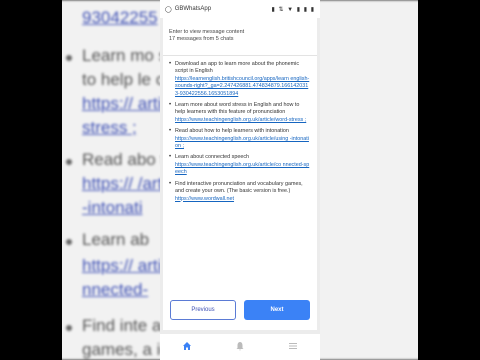 This screenshot has width=480, height=360. What do you see at coordinates (112, 207) in the screenshot?
I see `background-line: -intonati` at bounding box center [112, 207].